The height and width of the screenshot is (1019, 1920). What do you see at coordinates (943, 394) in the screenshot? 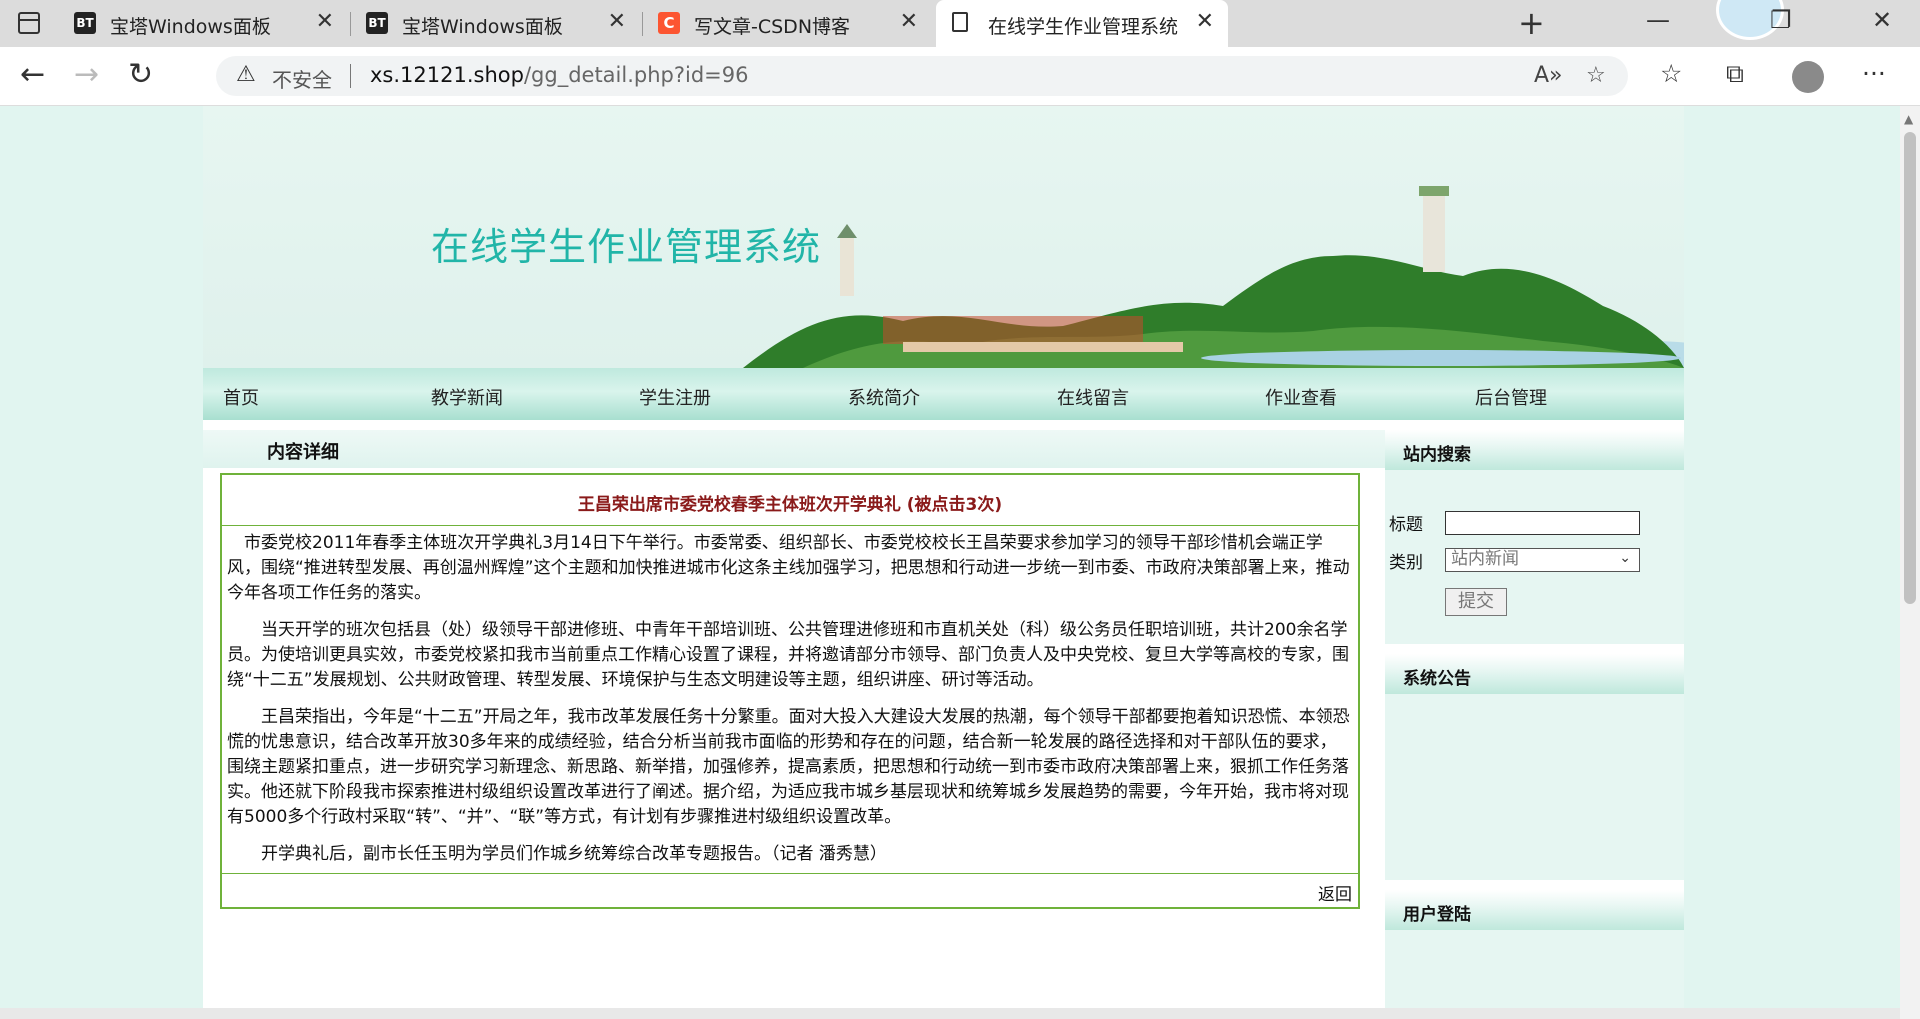
I see `main-nav: 首页 教学新闻 学生注册 系统简介 在线留言 作业查看 后台管理` at bounding box center [943, 394].